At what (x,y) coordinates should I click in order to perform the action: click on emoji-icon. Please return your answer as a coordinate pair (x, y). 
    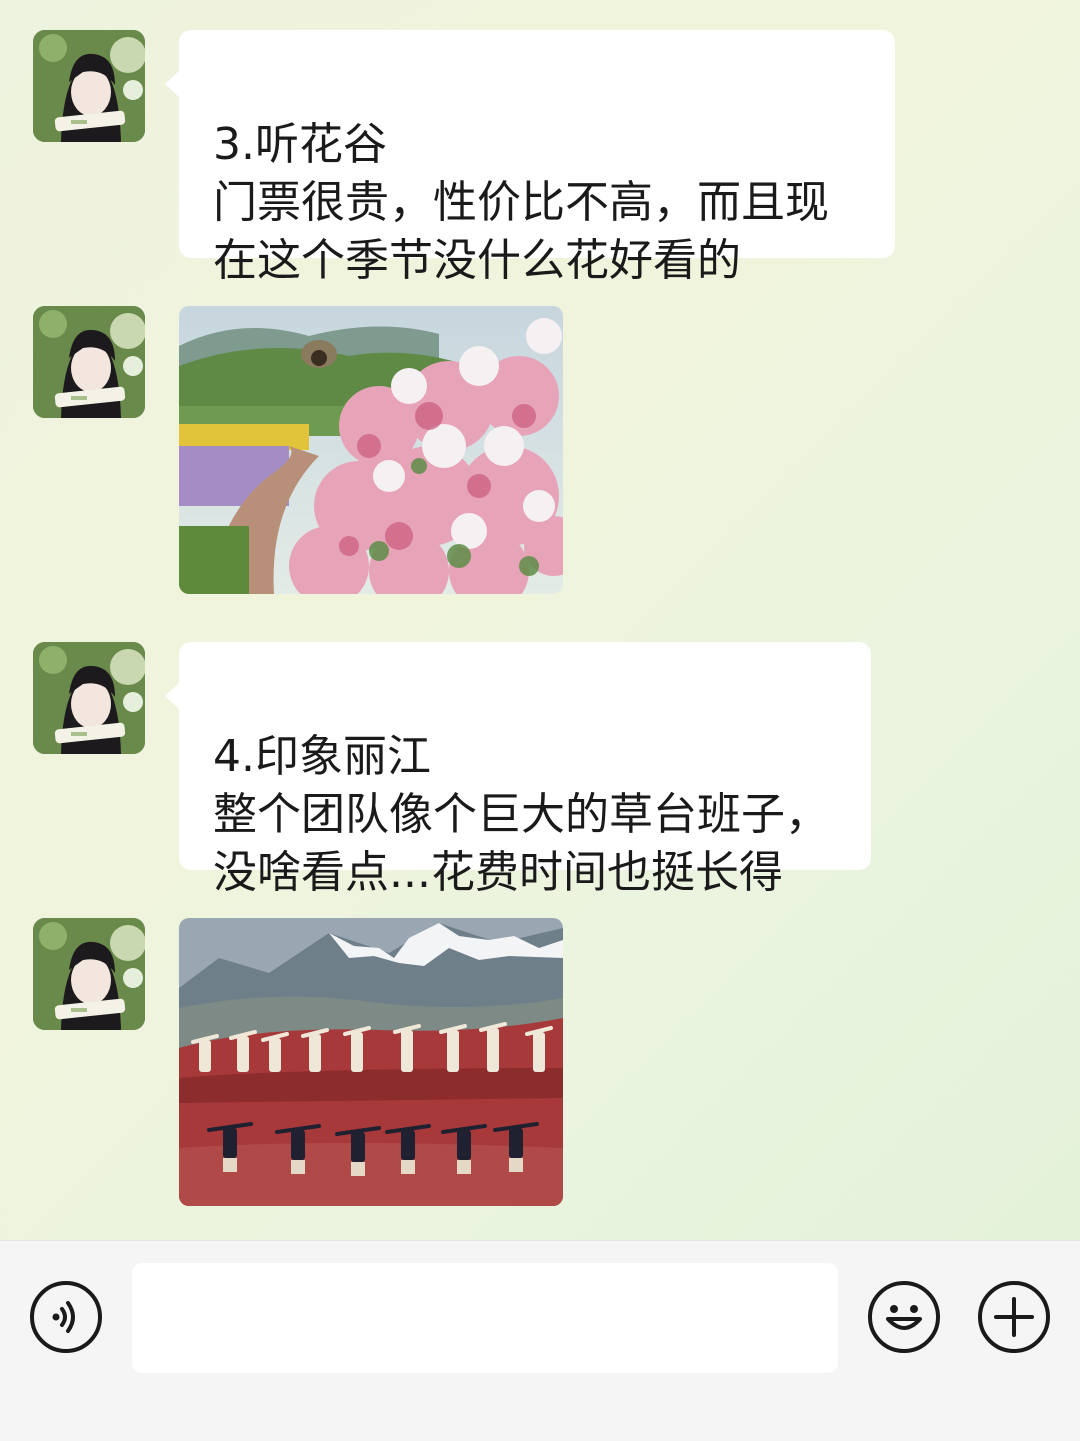
    Looking at the image, I should click on (904, 1317).